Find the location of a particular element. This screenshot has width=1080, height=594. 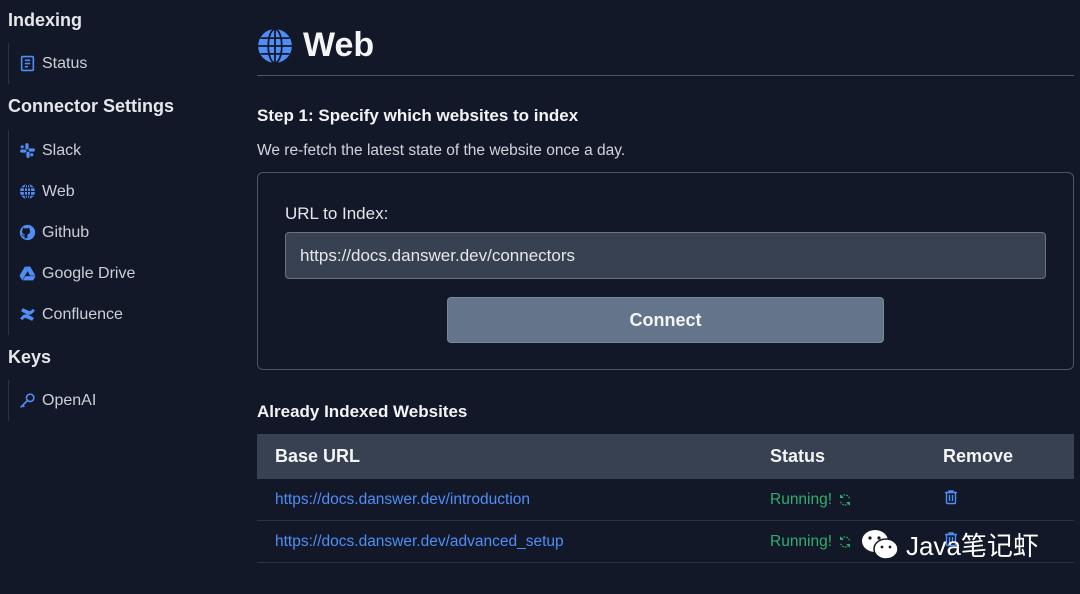

sidebar-section-indexing: Indexing is located at coordinates (45, 20).